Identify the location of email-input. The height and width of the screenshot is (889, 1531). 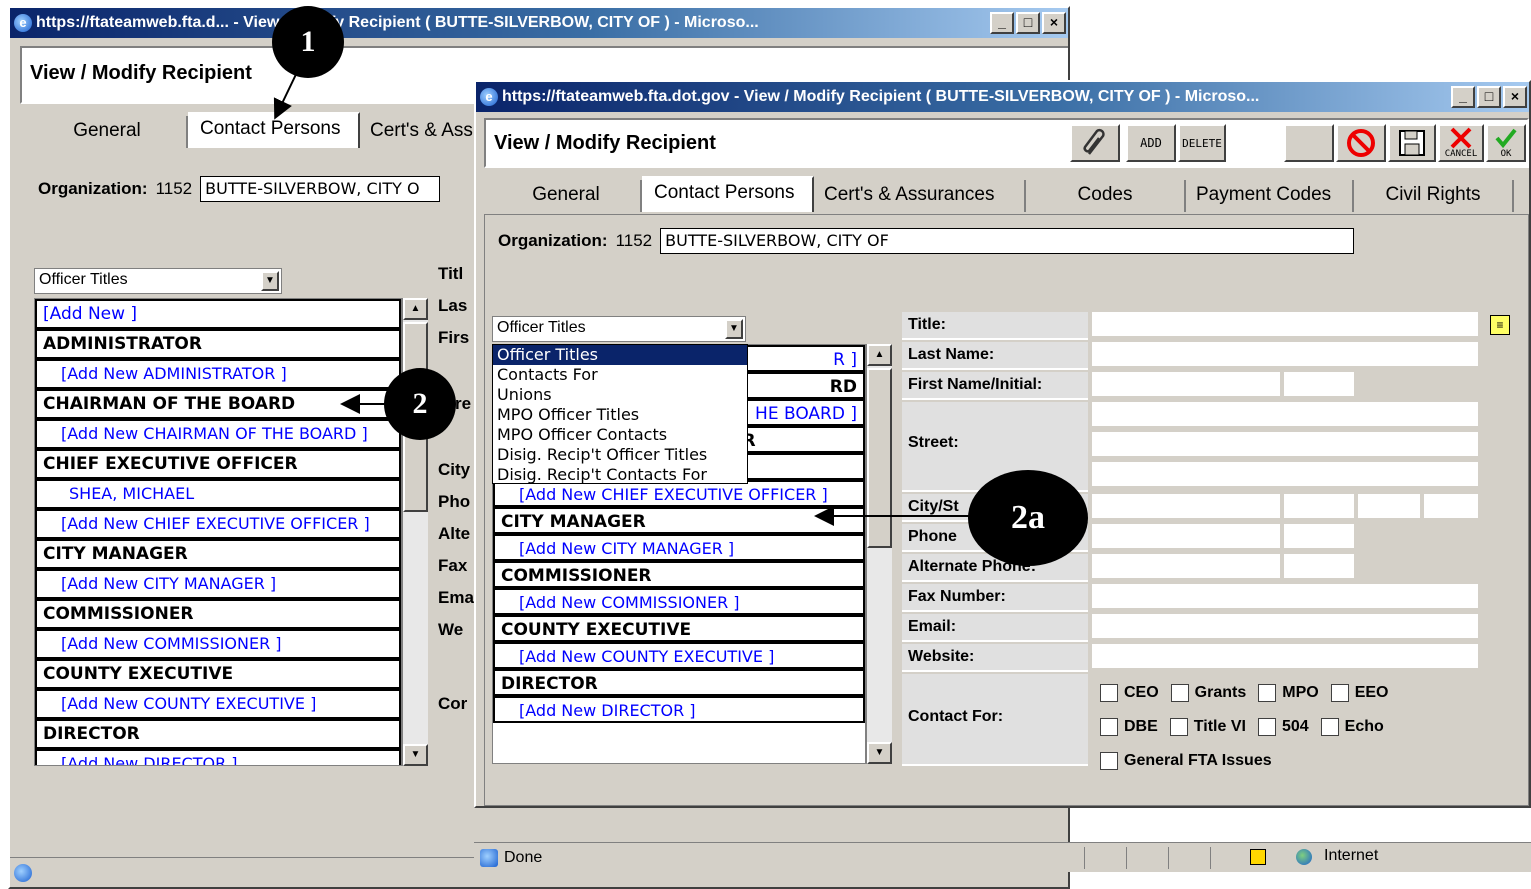
(1285, 627).